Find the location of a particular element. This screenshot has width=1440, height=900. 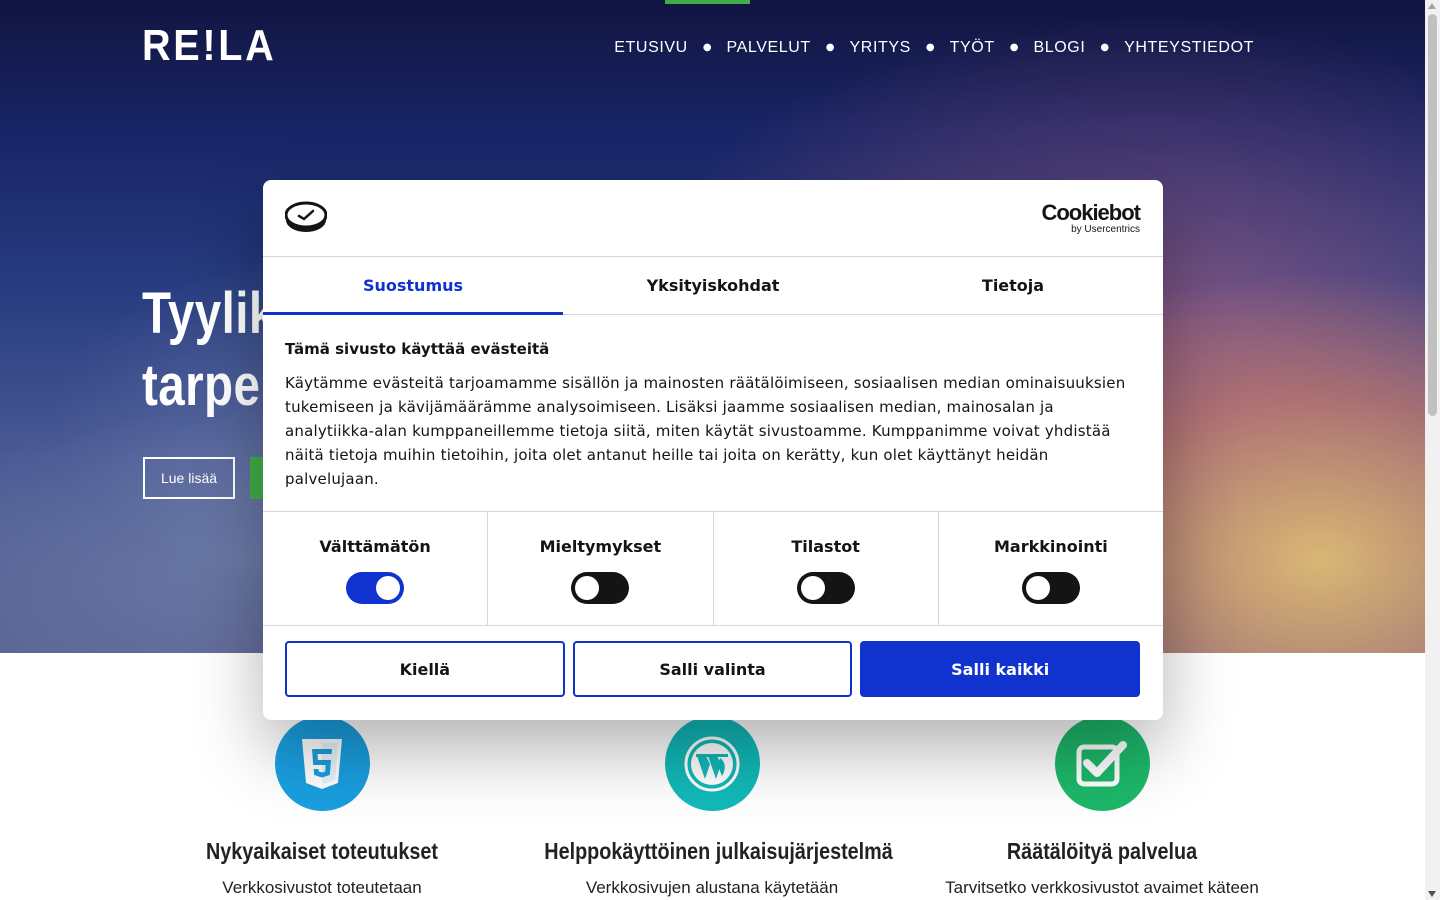

allow-selection-button: Salli valinta is located at coordinates (712, 669).